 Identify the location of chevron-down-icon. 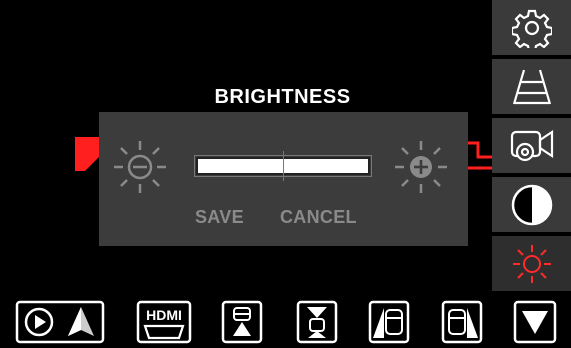
(535, 322).